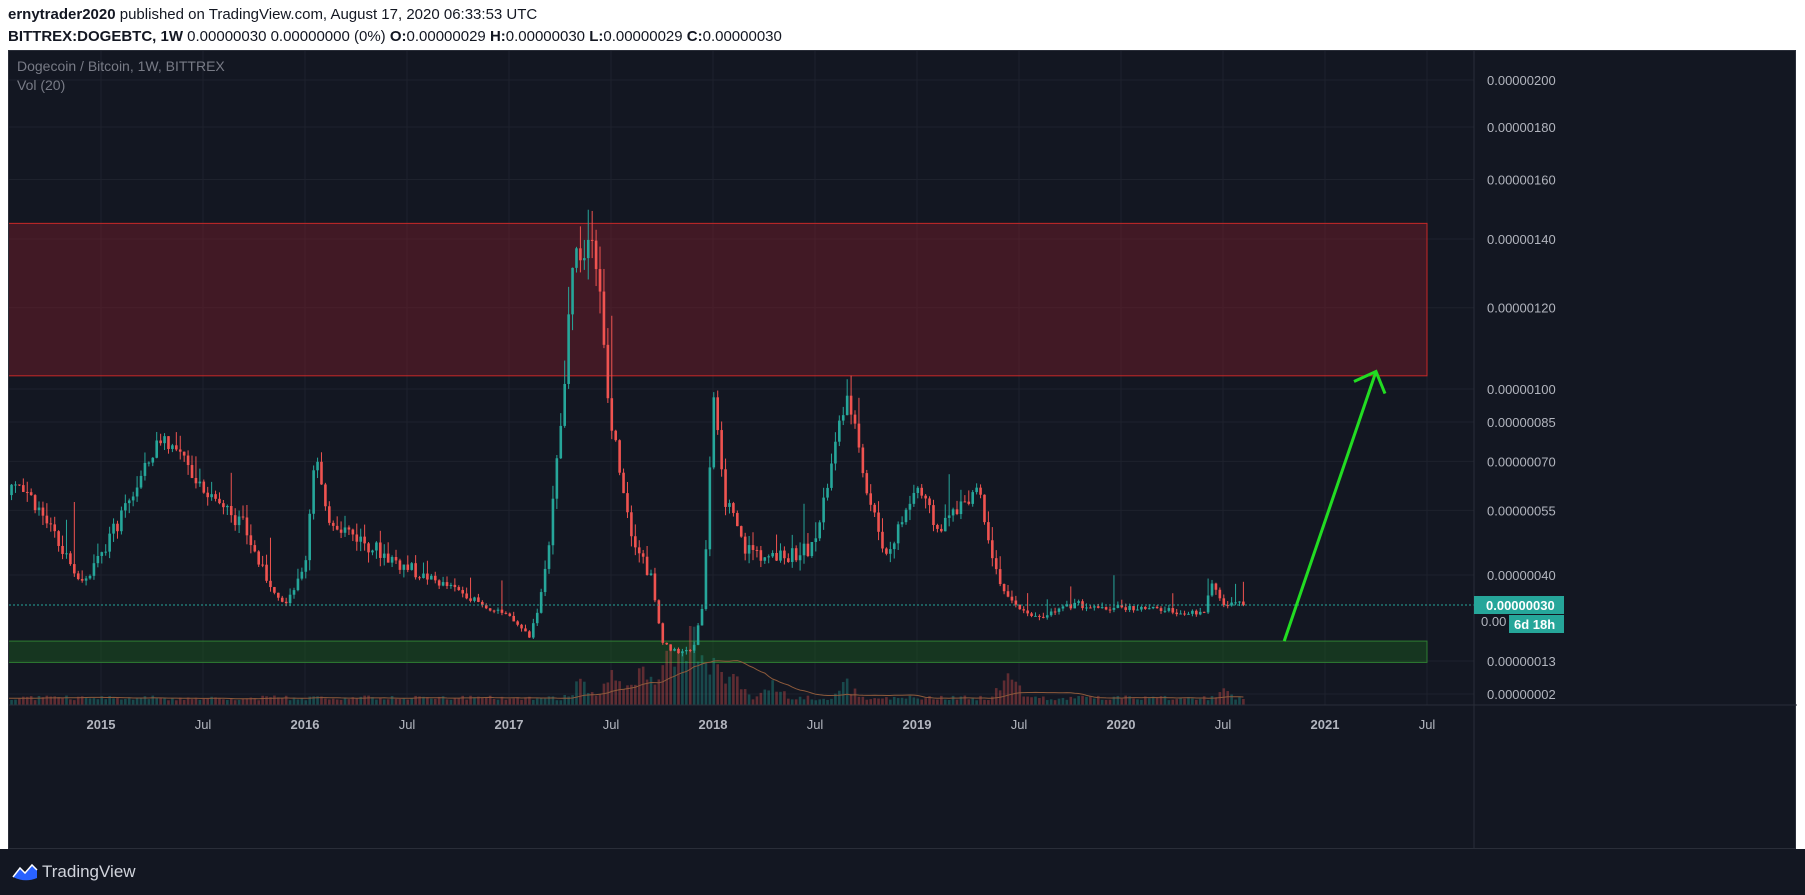 The width and height of the screenshot is (1805, 895). Describe the element at coordinates (1521, 127) in the screenshot. I see `y-tick-label: 0.00000180` at that location.